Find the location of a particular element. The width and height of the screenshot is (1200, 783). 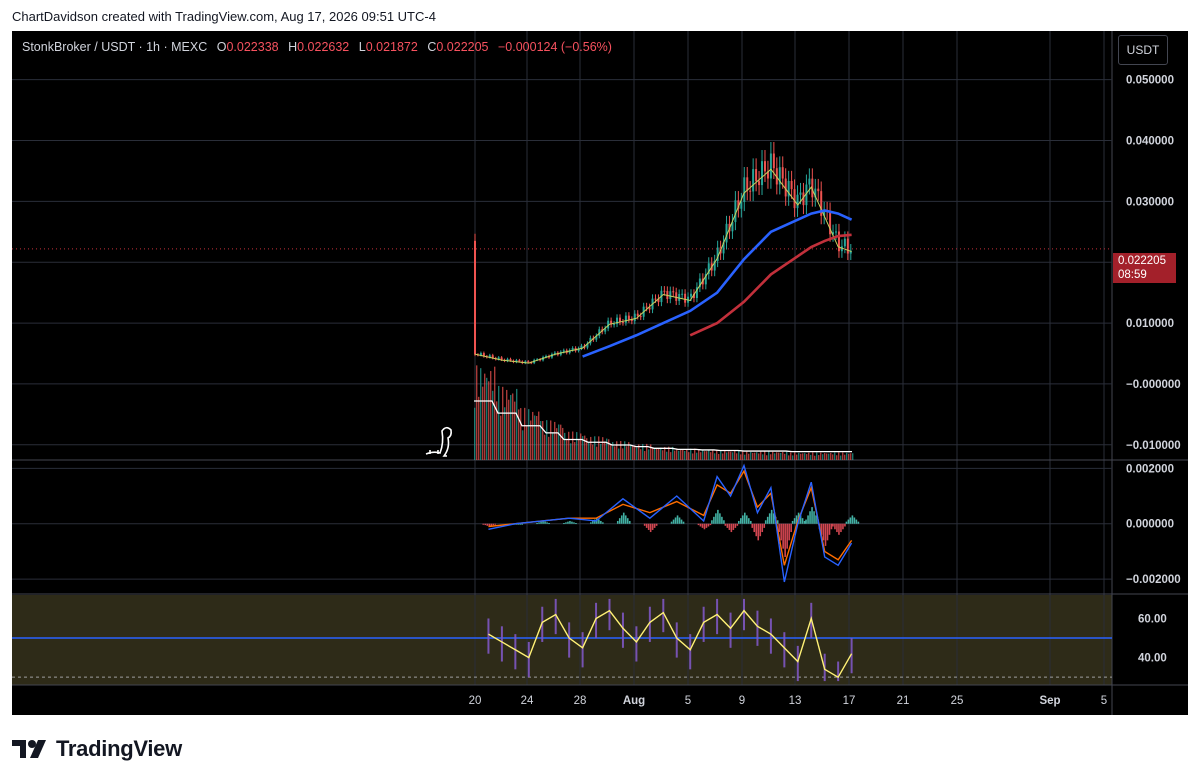

time-axis-tick: 24 is located at coordinates (527, 701).